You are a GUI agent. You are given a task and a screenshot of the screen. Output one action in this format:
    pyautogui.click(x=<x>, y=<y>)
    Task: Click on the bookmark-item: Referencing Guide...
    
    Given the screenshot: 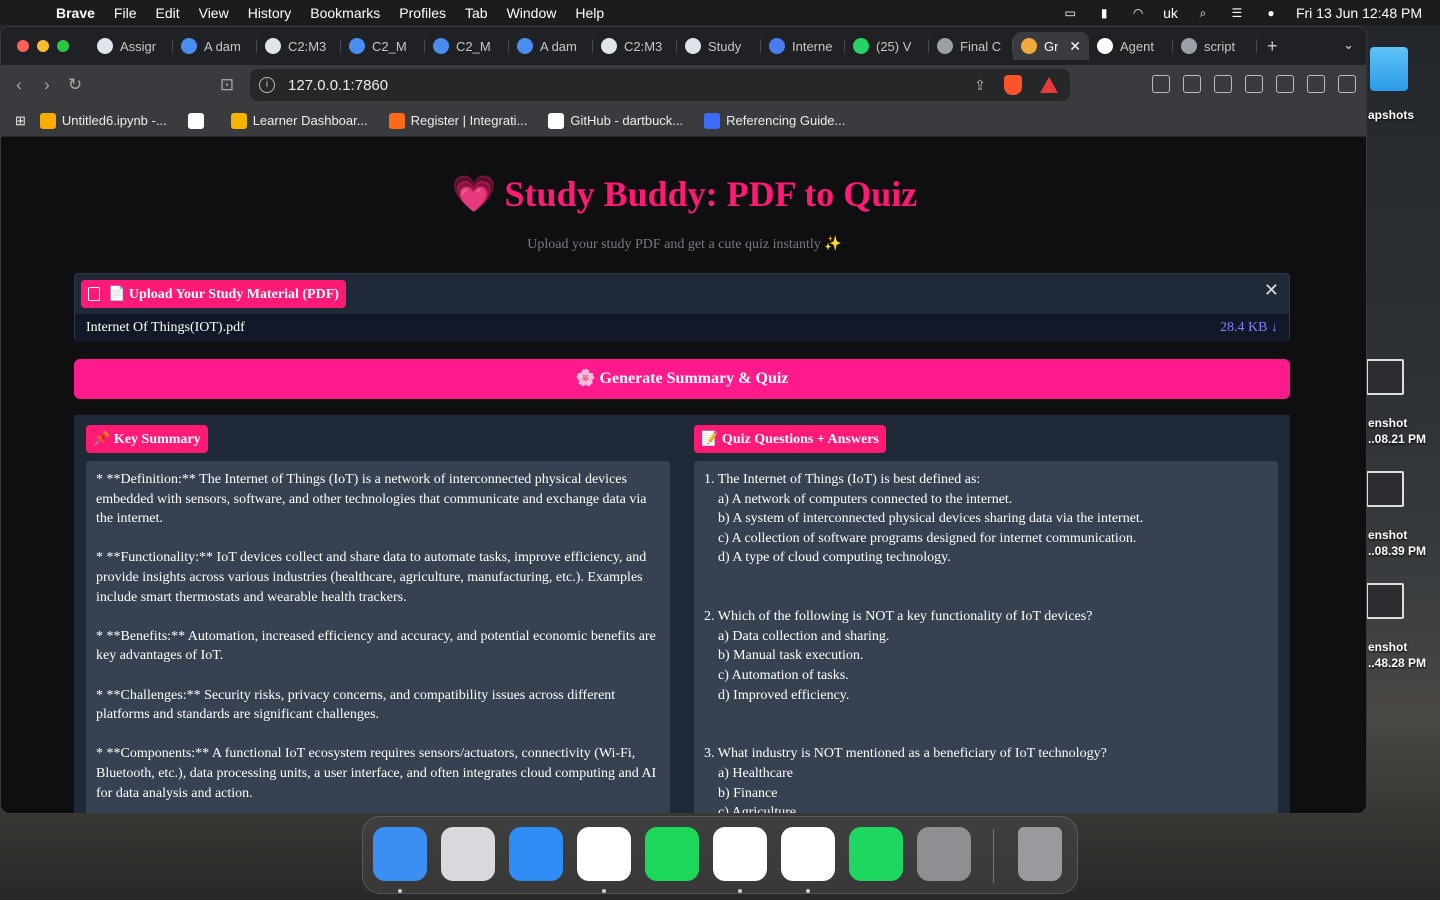 What is the action you would take?
    pyautogui.click(x=775, y=120)
    